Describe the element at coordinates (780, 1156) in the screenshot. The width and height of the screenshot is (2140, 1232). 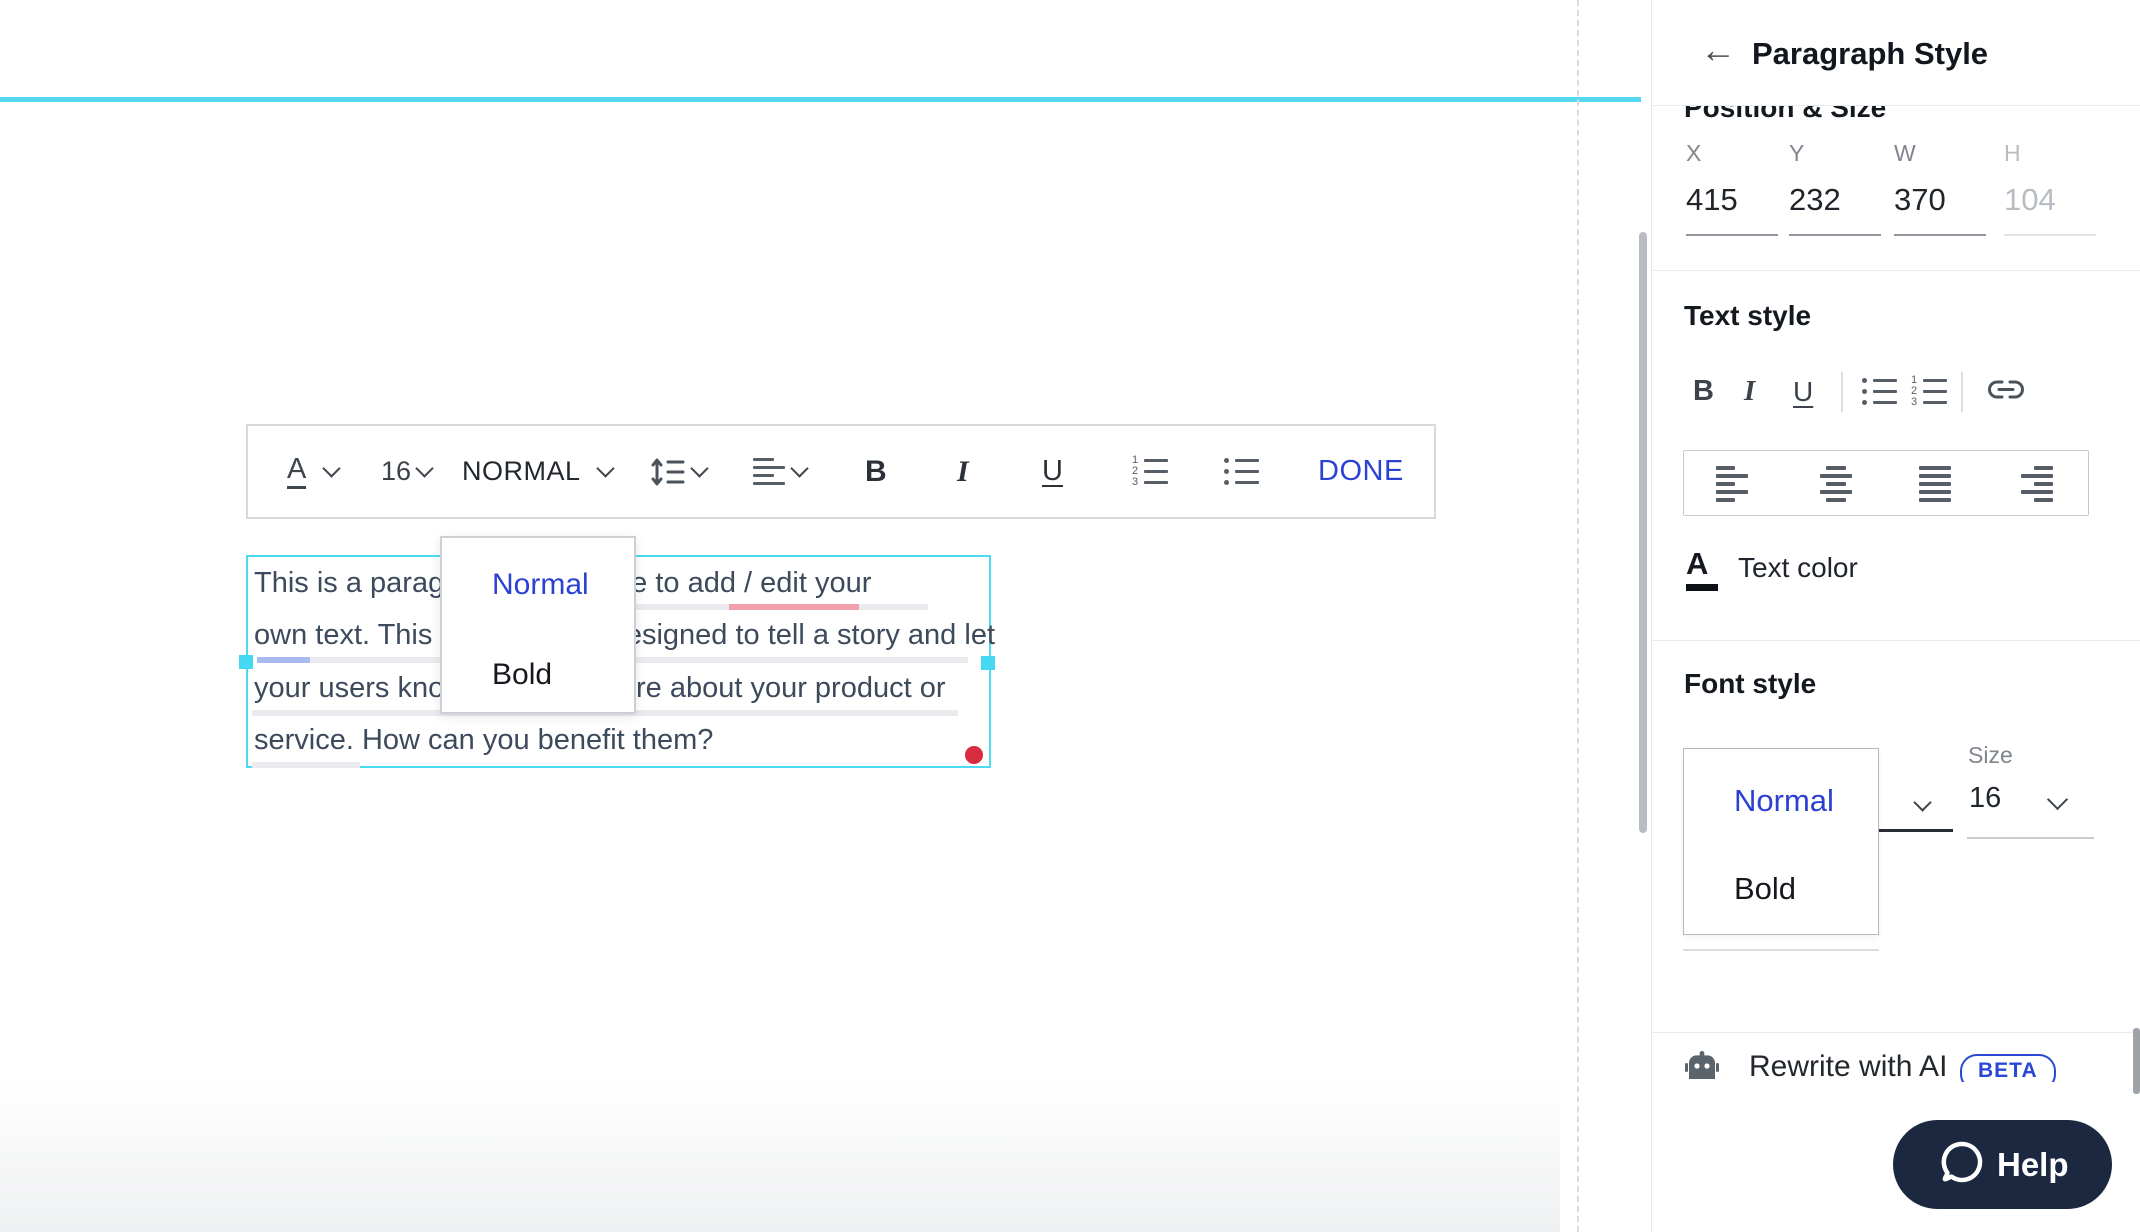
I see `canvas-bottom-fade` at that location.